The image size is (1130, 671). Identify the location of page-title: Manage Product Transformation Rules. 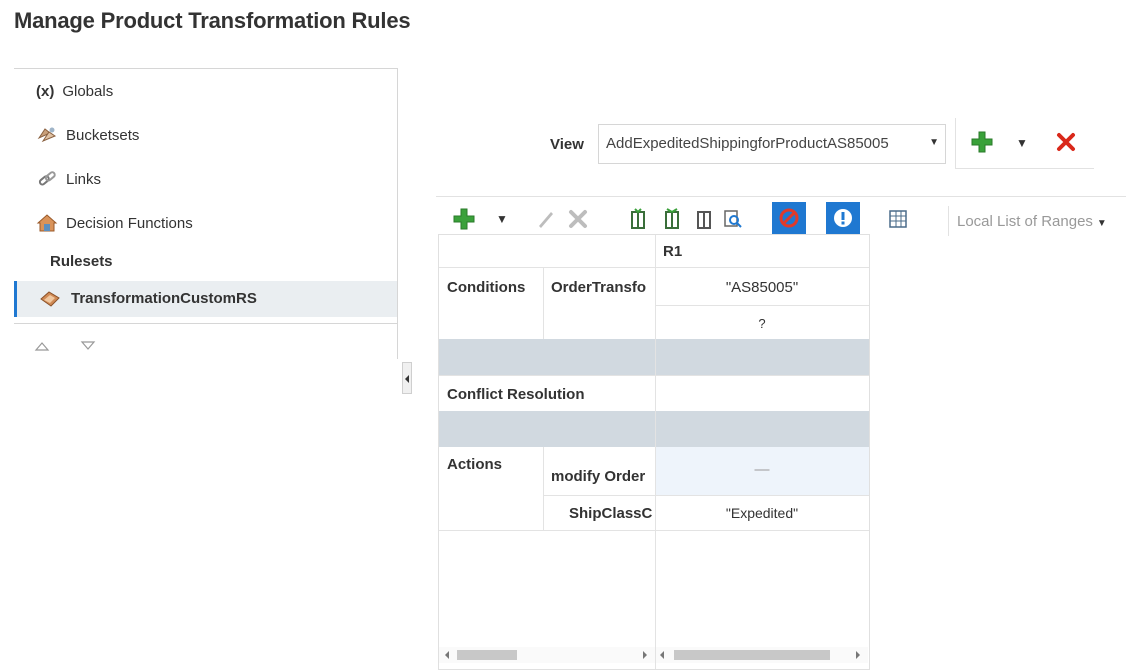
(212, 20).